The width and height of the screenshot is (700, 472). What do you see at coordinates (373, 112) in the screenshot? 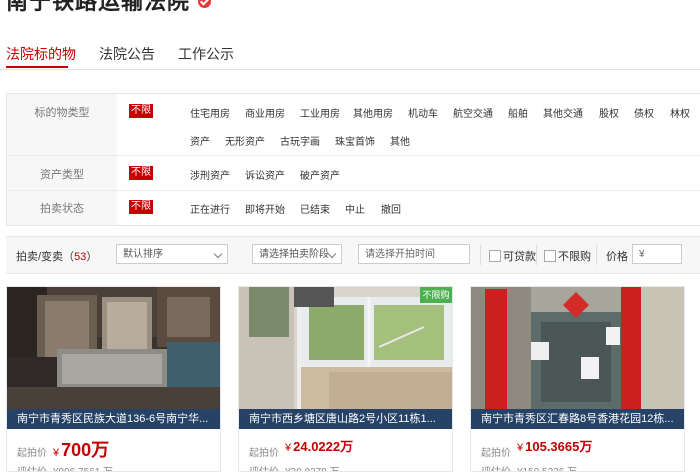
I see `filter-option: 其他用房` at bounding box center [373, 112].